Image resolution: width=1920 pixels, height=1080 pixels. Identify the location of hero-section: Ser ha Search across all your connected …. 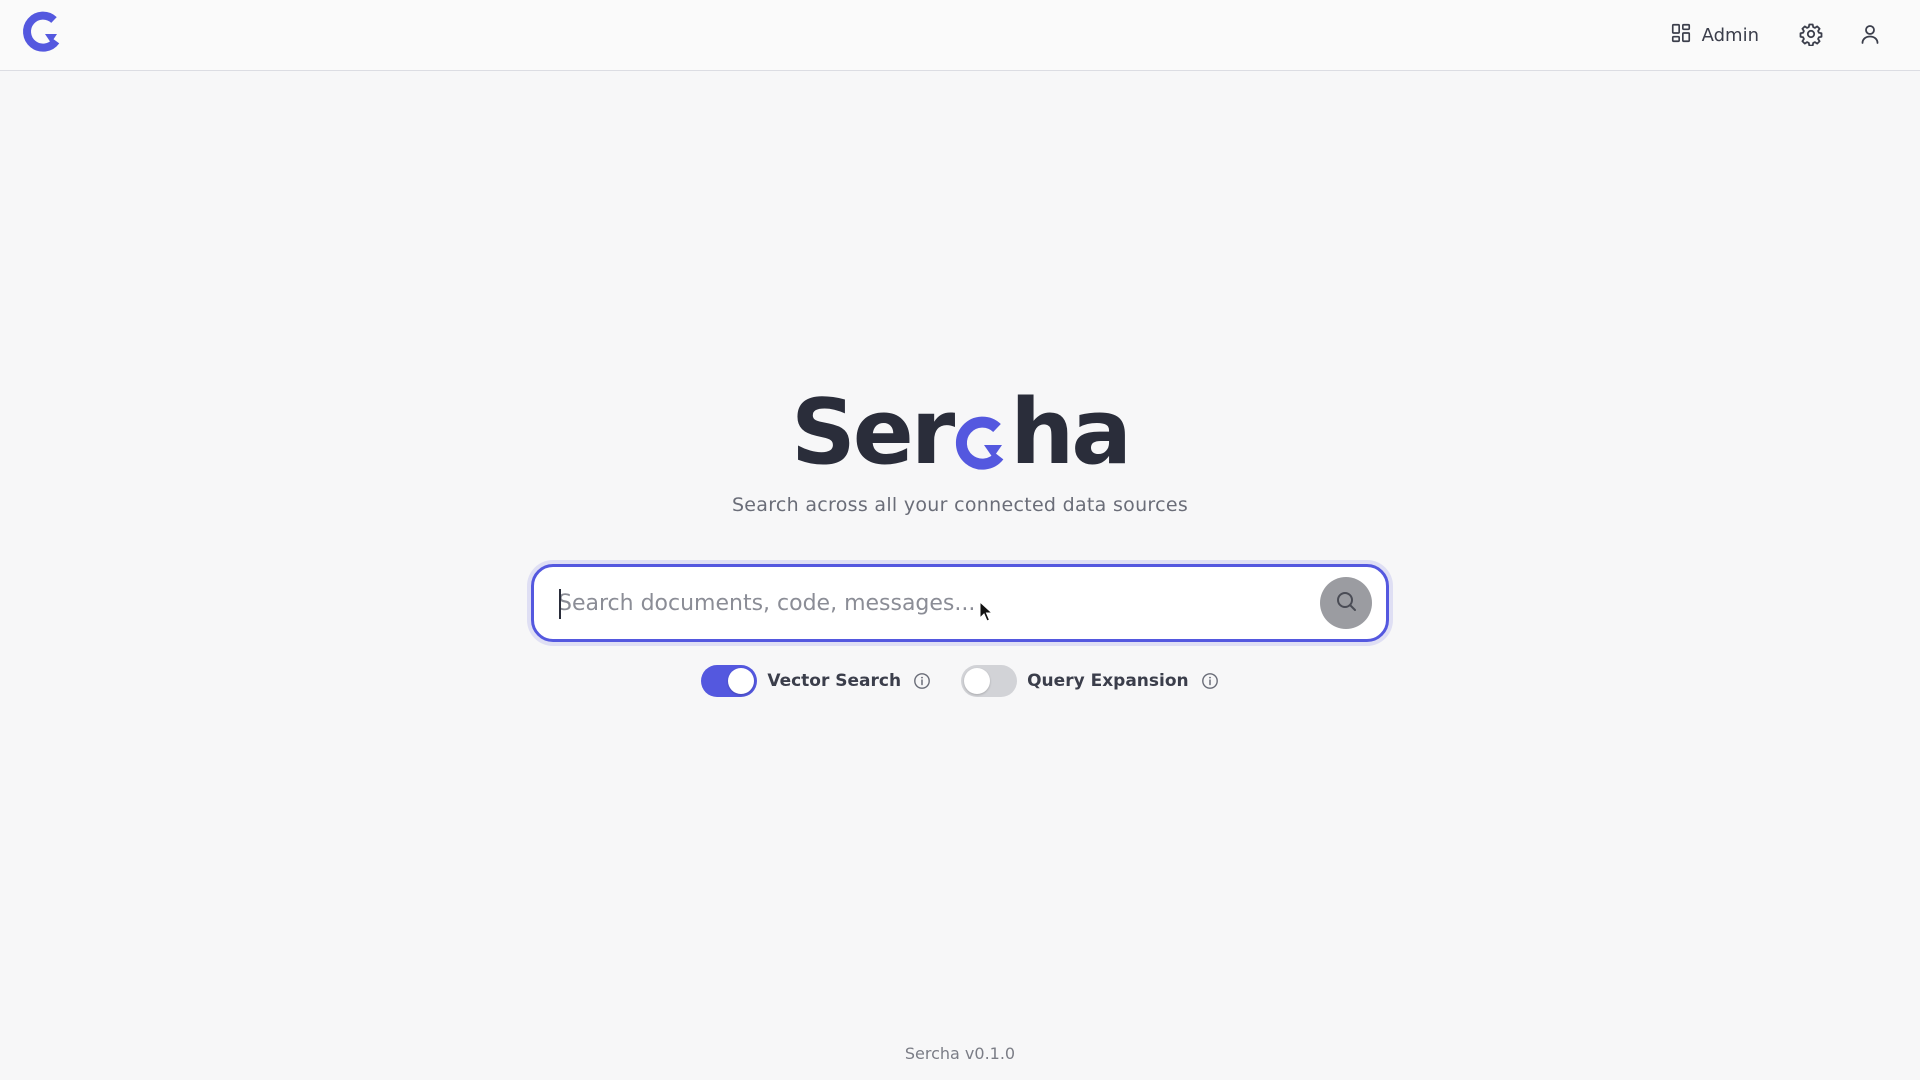
(960, 448).